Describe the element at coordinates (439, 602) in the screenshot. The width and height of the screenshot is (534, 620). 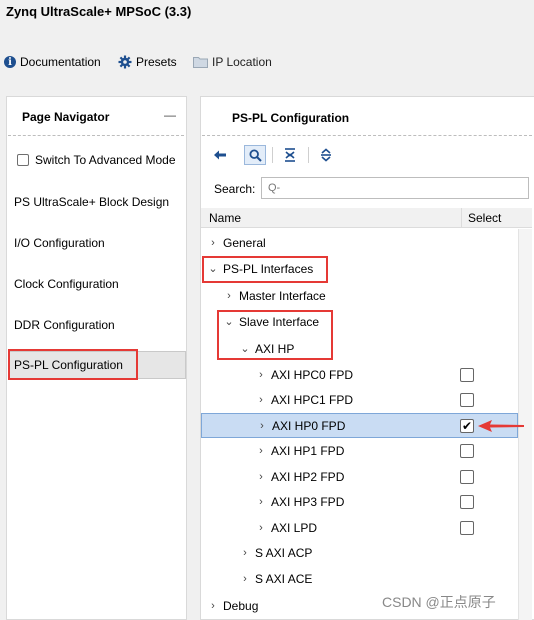
I see `watermark: CSDN @正点原子` at that location.